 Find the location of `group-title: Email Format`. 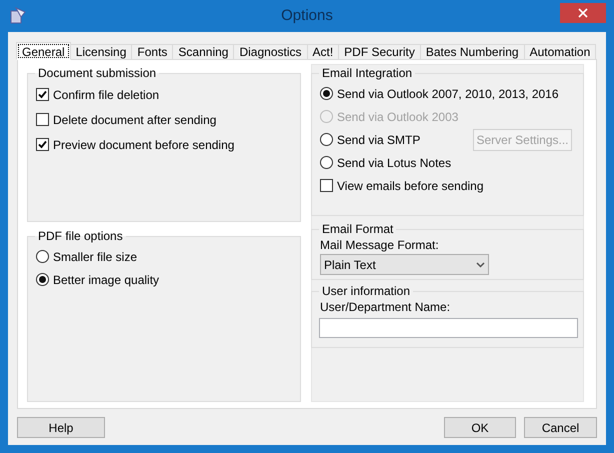

group-title: Email Format is located at coordinates (357, 229).